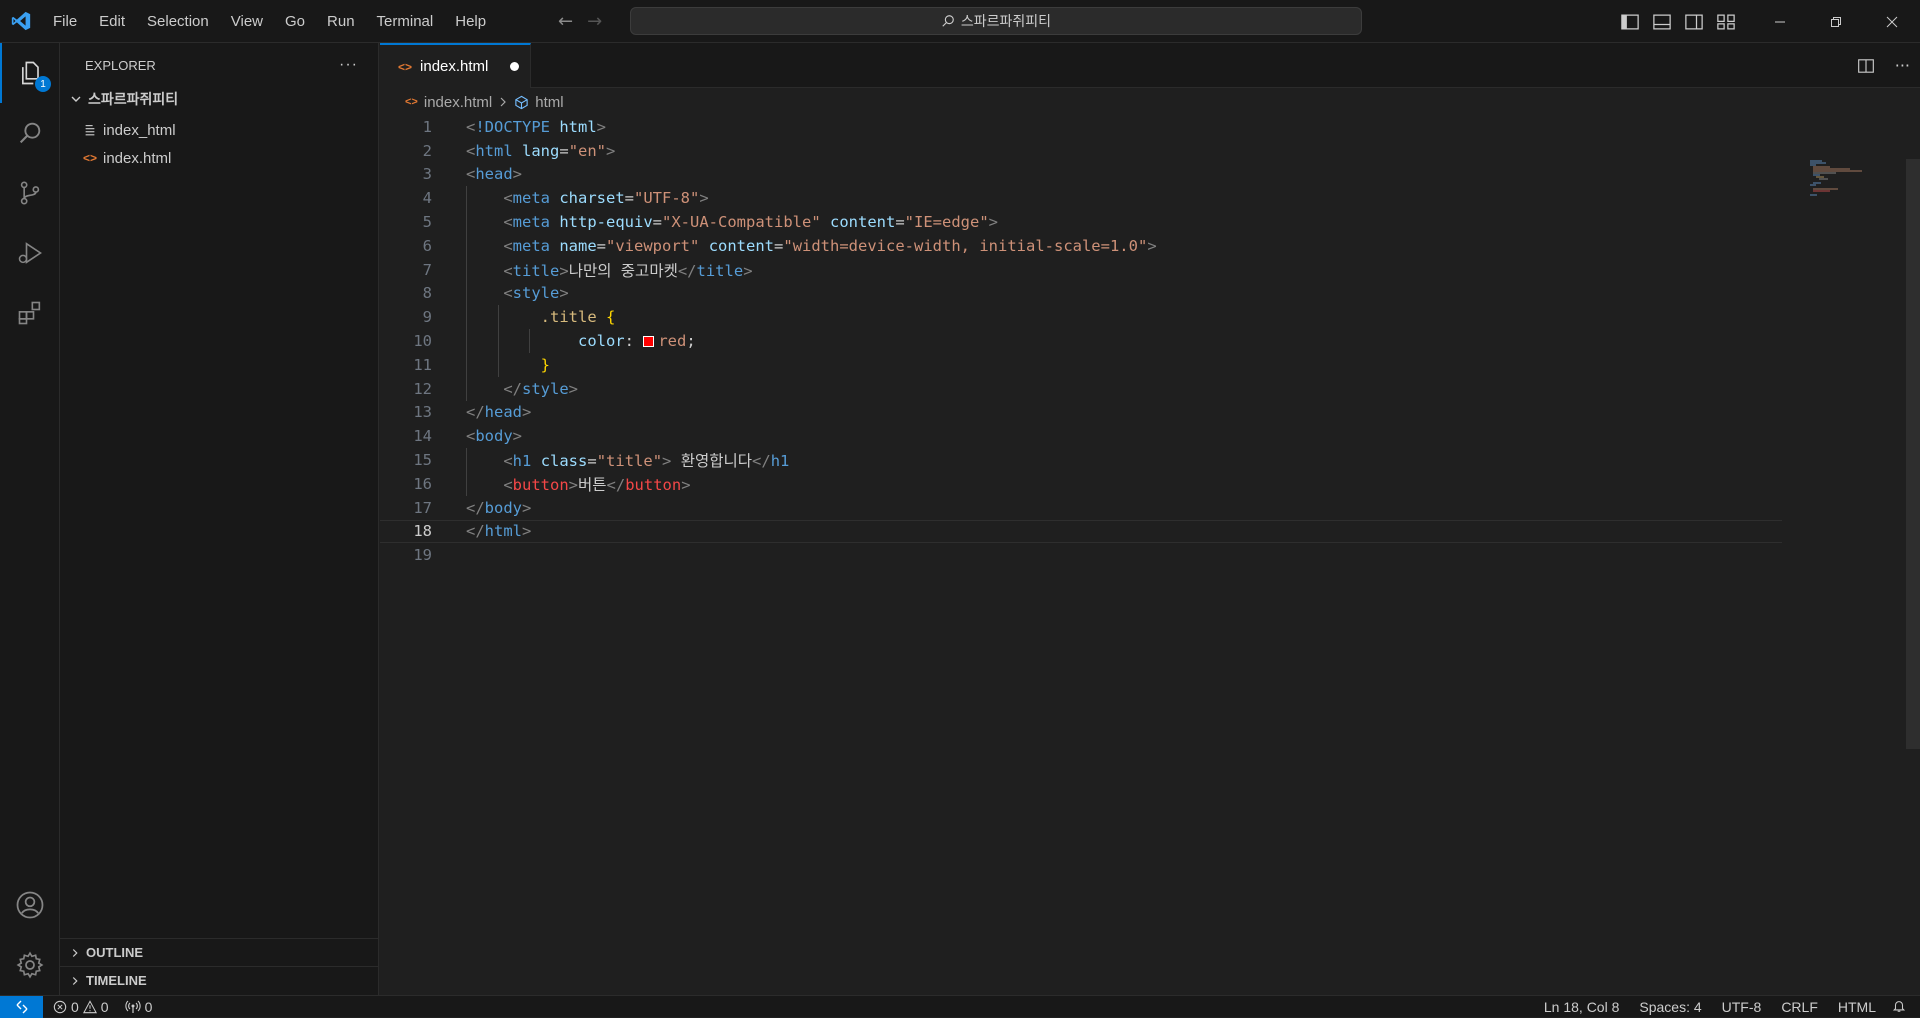 The image size is (1920, 1018). I want to click on minimap, so click(1860, 179).